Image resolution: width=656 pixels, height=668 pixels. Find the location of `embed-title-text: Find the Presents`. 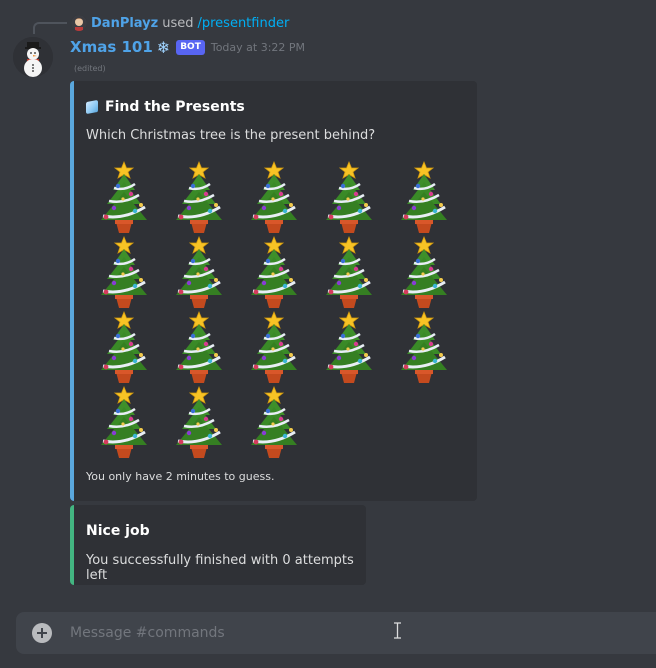

embed-title-text: Find the Presents is located at coordinates (175, 107).